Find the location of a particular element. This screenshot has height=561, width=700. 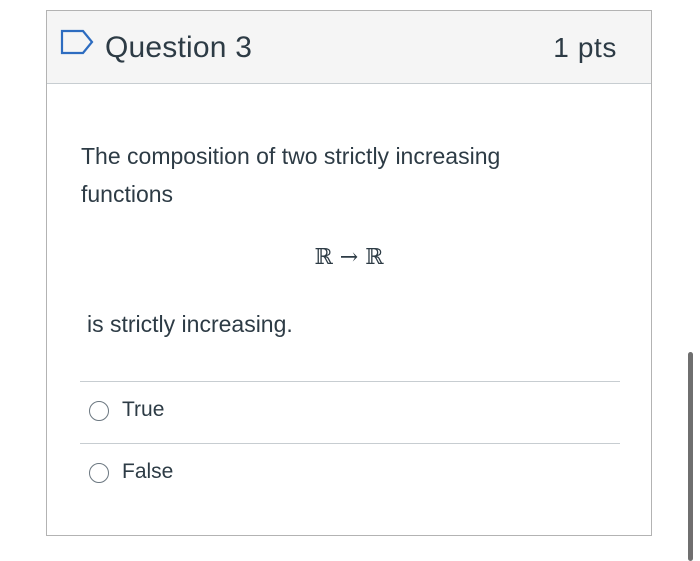

answer-label-false: False is located at coordinates (147, 472).